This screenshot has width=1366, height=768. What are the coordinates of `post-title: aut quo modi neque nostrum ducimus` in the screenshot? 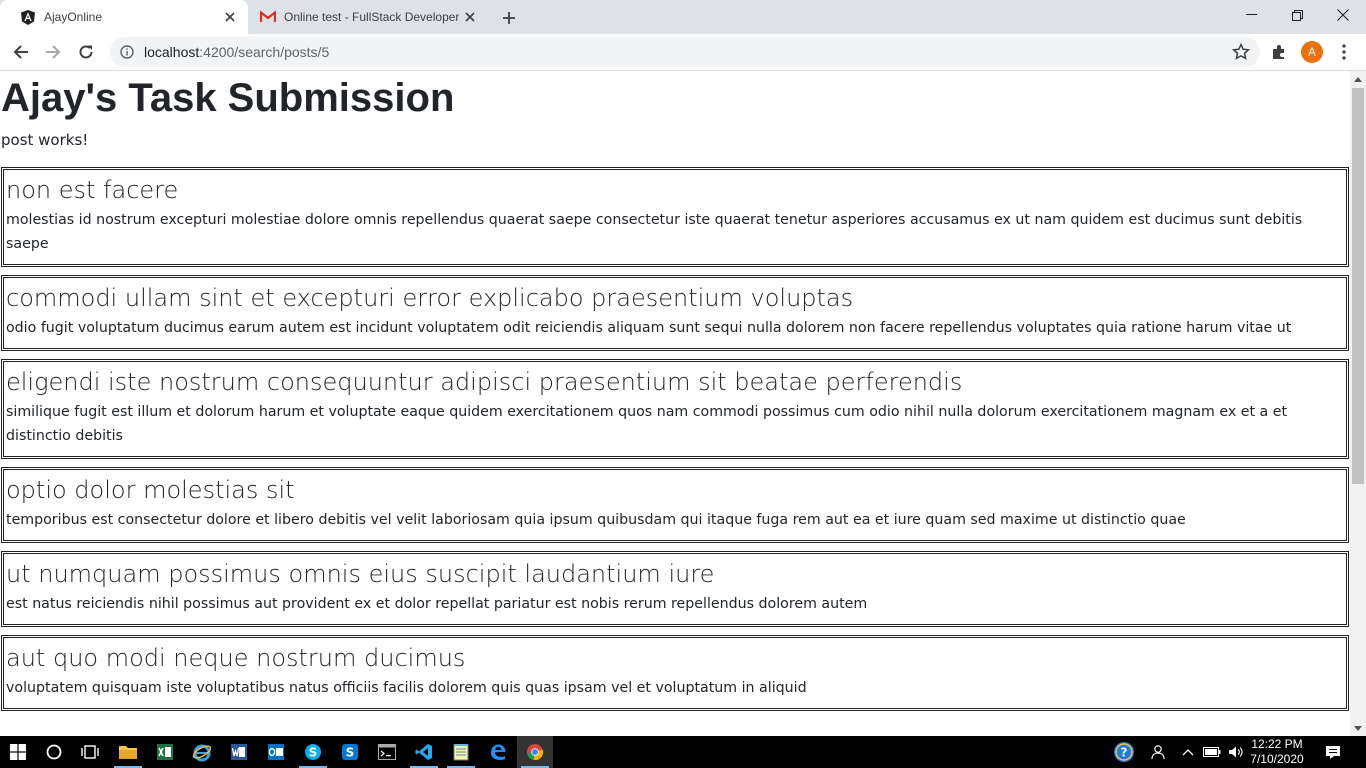 It's located at (236, 658).